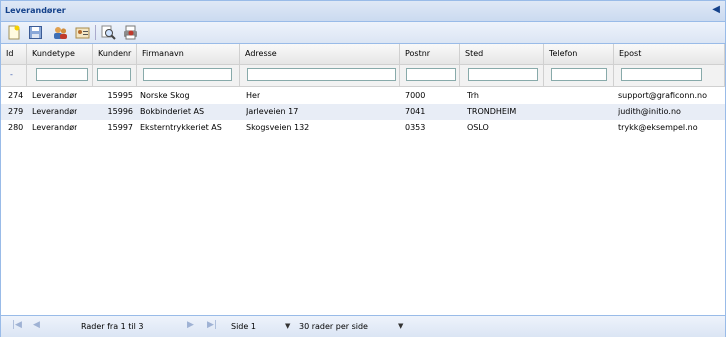 Image resolution: width=726 pixels, height=337 pixels. I want to click on filter-cell-kundetype, so click(60, 75).